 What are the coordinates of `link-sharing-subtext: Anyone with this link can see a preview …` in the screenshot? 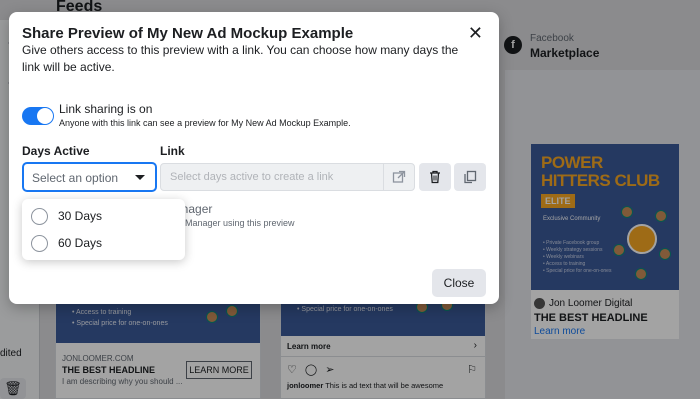 It's located at (205, 123).